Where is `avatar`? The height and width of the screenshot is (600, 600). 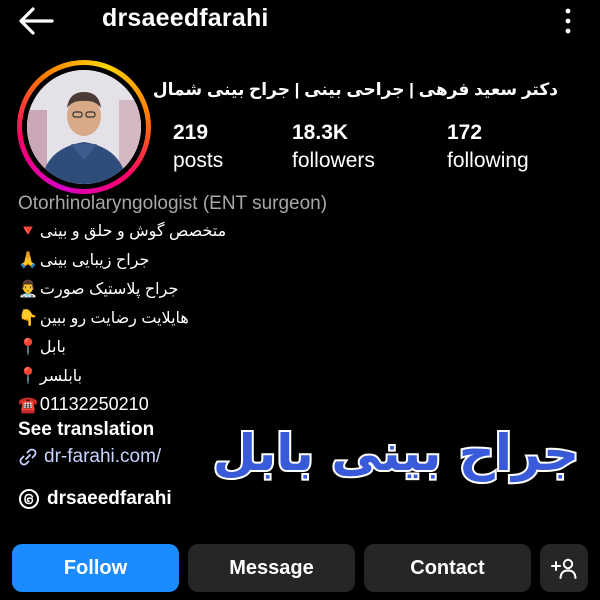
avatar is located at coordinates (84, 127).